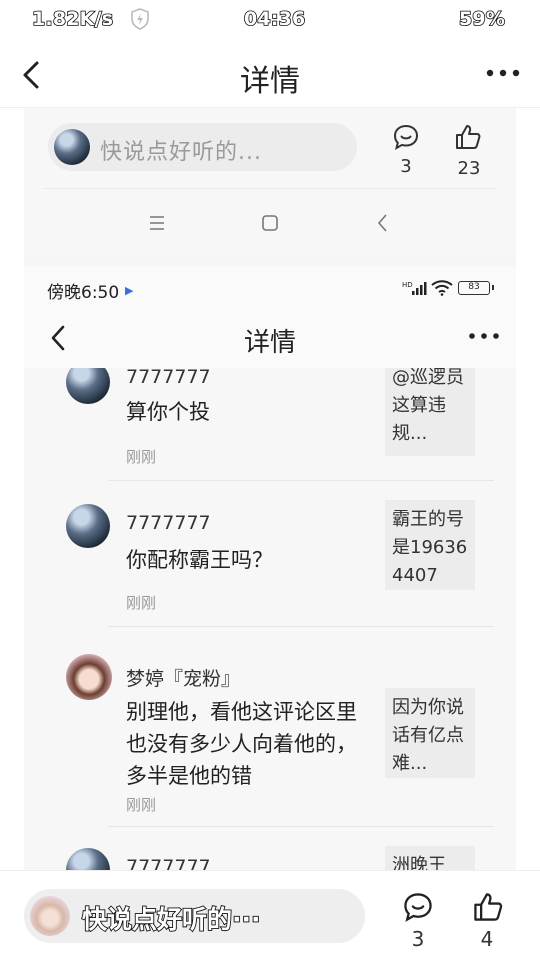 This screenshot has height=960, width=540. I want to click on embedded-clock: 傍晚6:50, so click(83, 293).